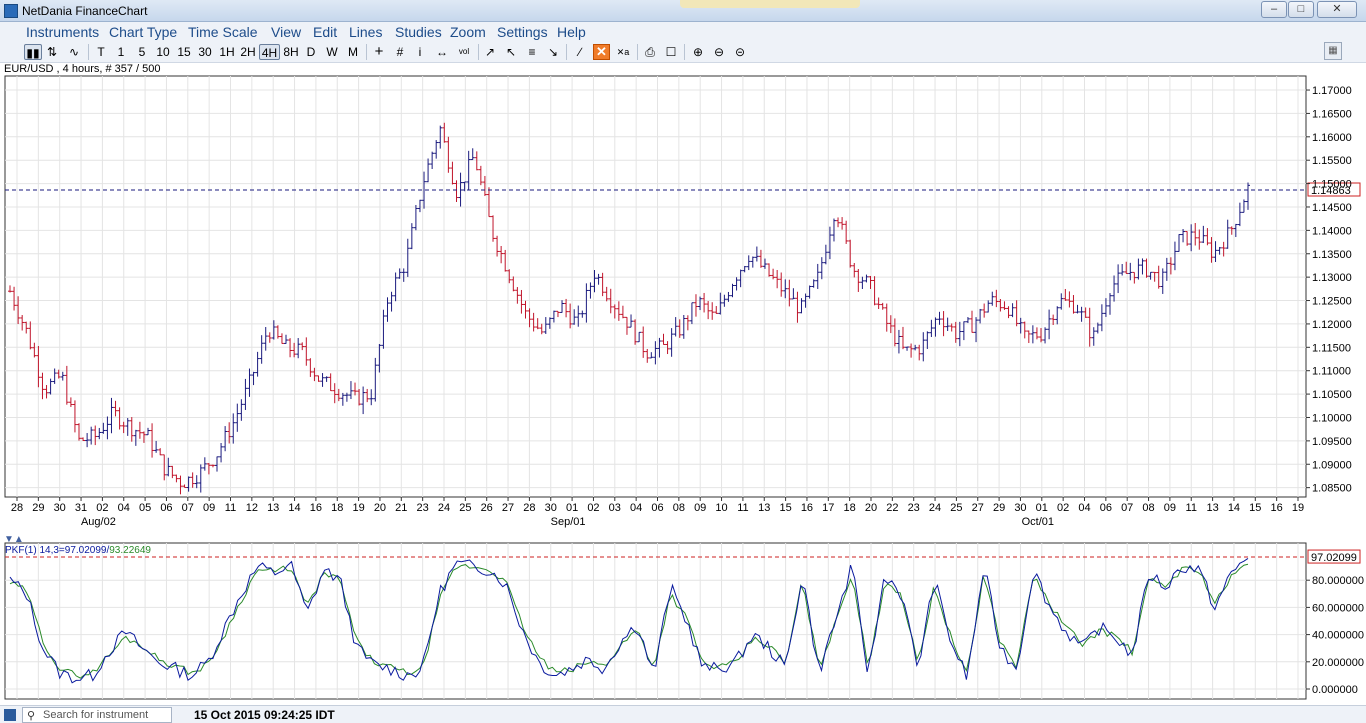 The width and height of the screenshot is (1366, 723). I want to click on zoom-in-icon: ⊕, so click(698, 52).